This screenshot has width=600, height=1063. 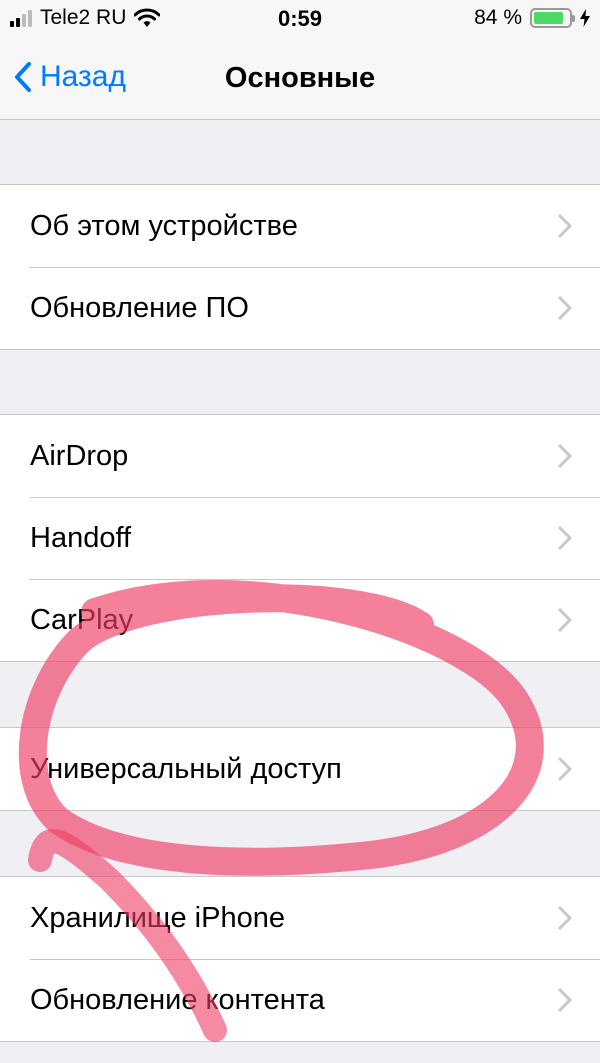 What do you see at coordinates (300, 620) in the screenshot?
I see `list-item-carplay: CarPlay` at bounding box center [300, 620].